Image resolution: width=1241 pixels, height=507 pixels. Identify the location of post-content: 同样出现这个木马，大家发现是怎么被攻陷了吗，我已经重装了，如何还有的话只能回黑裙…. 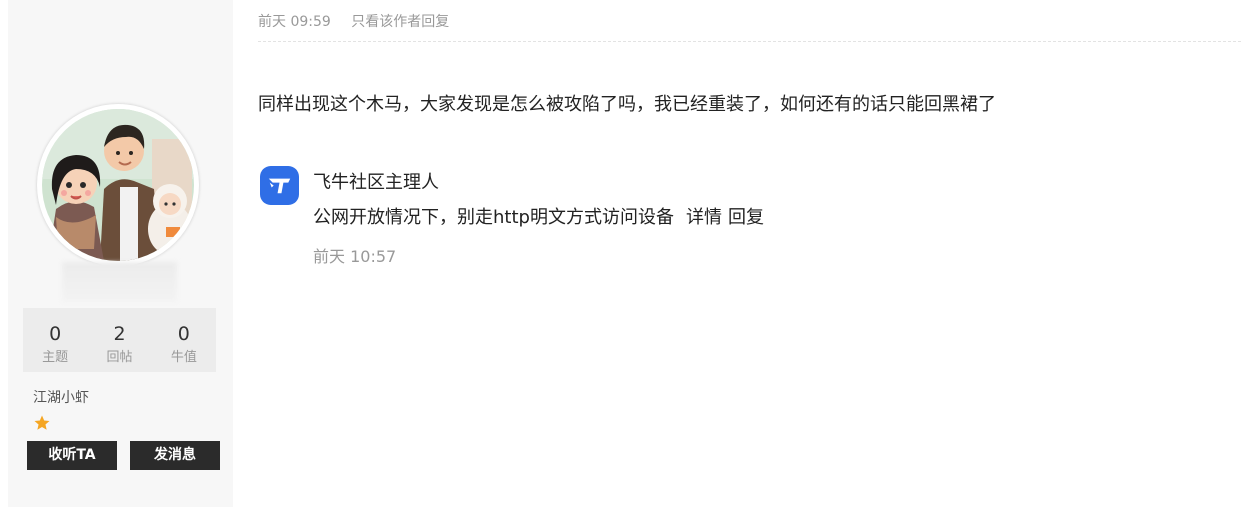
(627, 104).